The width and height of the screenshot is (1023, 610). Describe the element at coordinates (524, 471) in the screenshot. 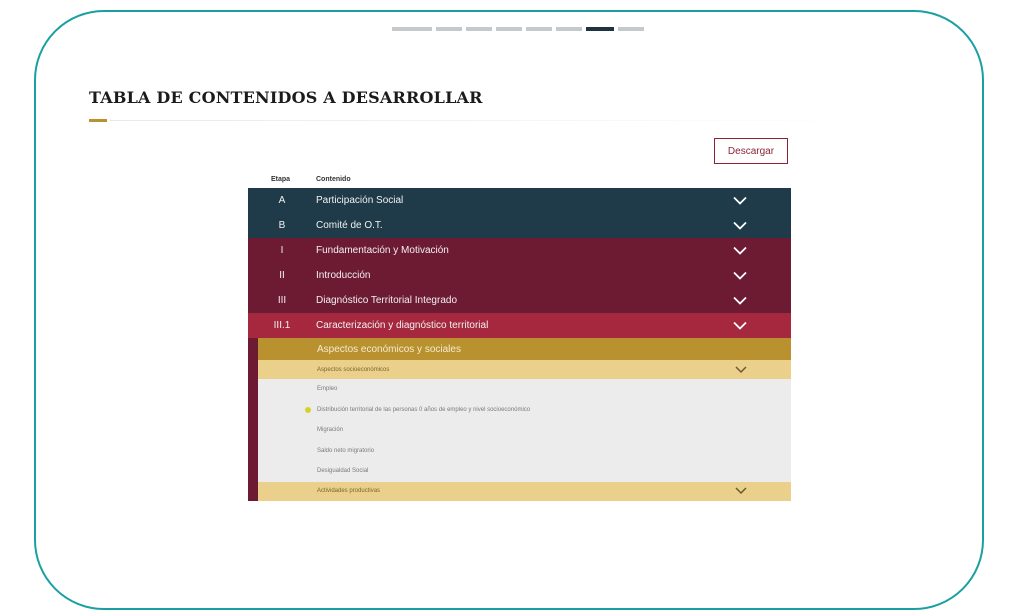

I see `list-item: Desigualdad Social` at that location.